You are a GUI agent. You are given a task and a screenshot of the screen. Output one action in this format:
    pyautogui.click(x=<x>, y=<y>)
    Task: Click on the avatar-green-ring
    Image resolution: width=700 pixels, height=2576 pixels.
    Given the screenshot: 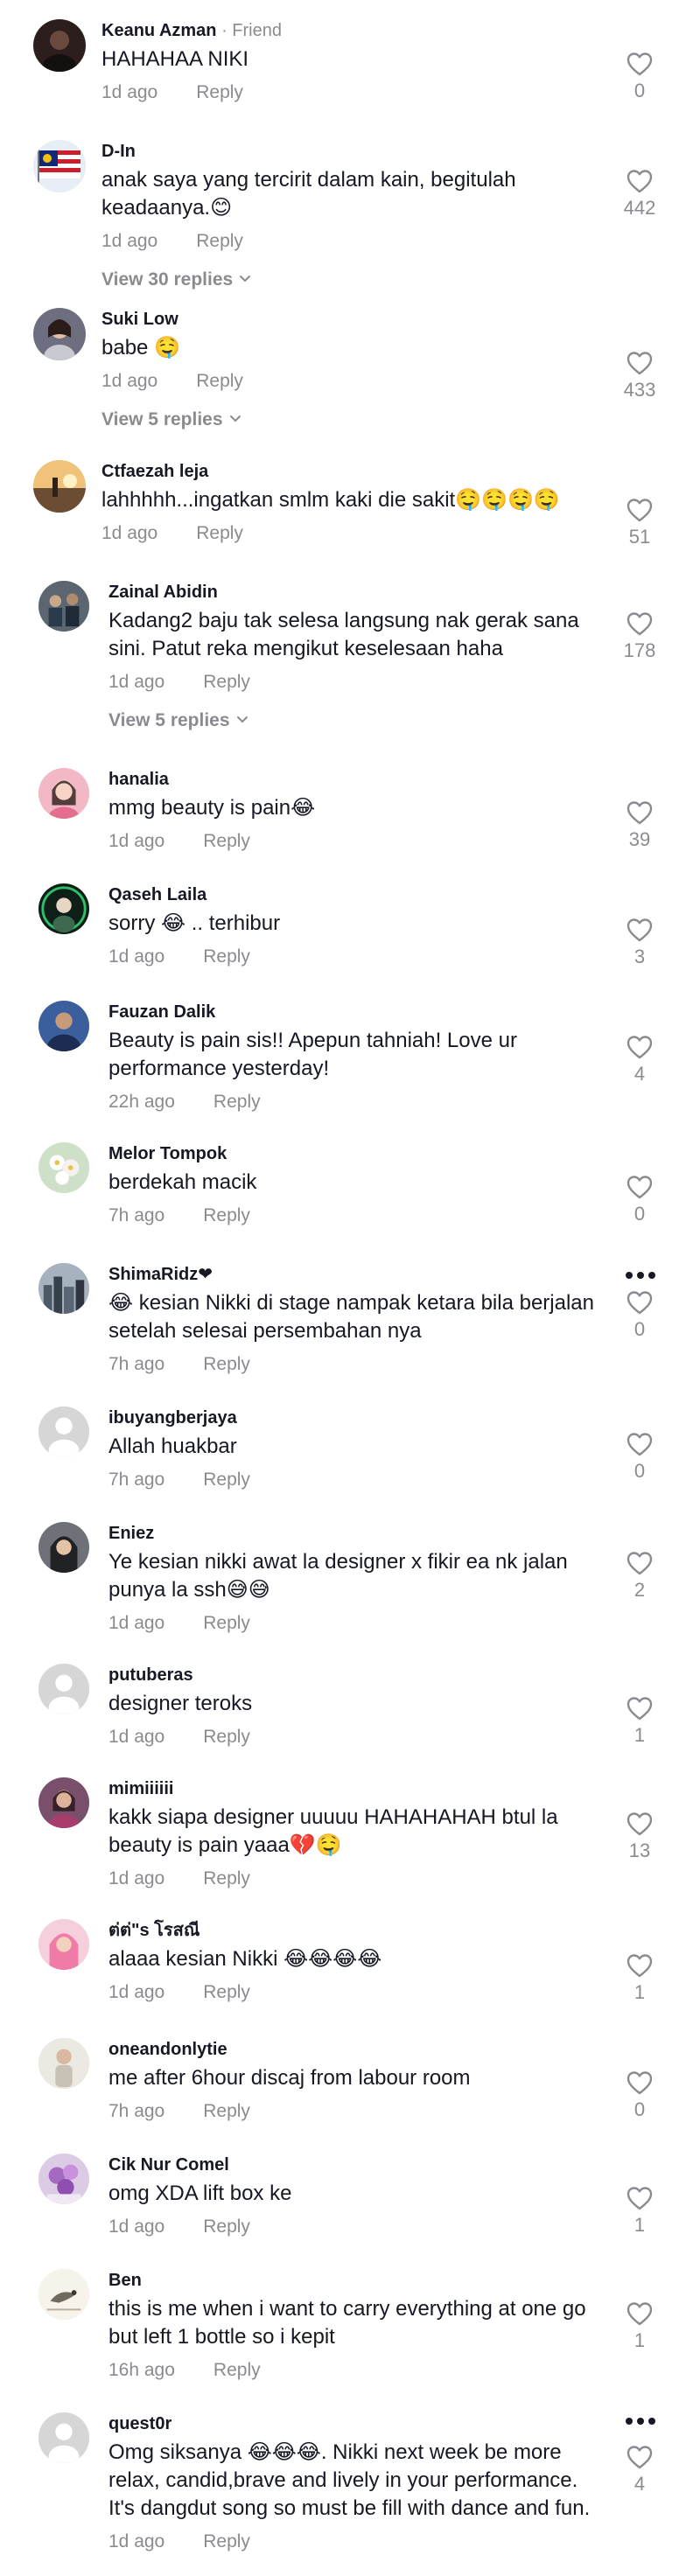 What is the action you would take?
    pyautogui.click(x=63, y=908)
    